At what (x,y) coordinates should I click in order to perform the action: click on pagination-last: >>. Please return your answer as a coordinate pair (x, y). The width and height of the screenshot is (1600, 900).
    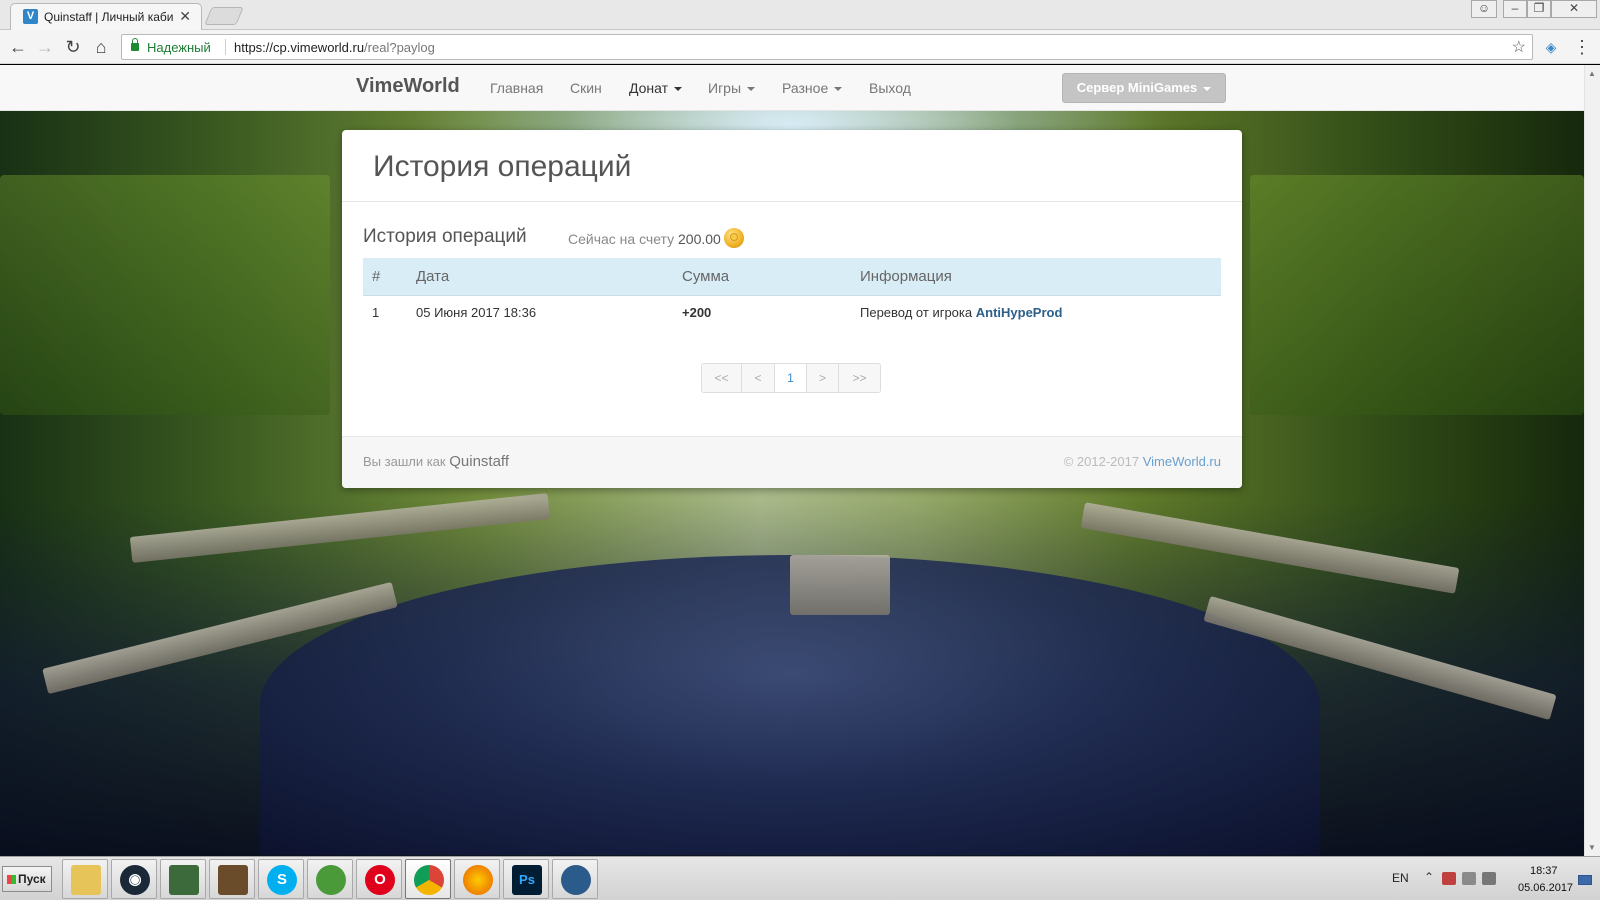
    Looking at the image, I should click on (859, 378).